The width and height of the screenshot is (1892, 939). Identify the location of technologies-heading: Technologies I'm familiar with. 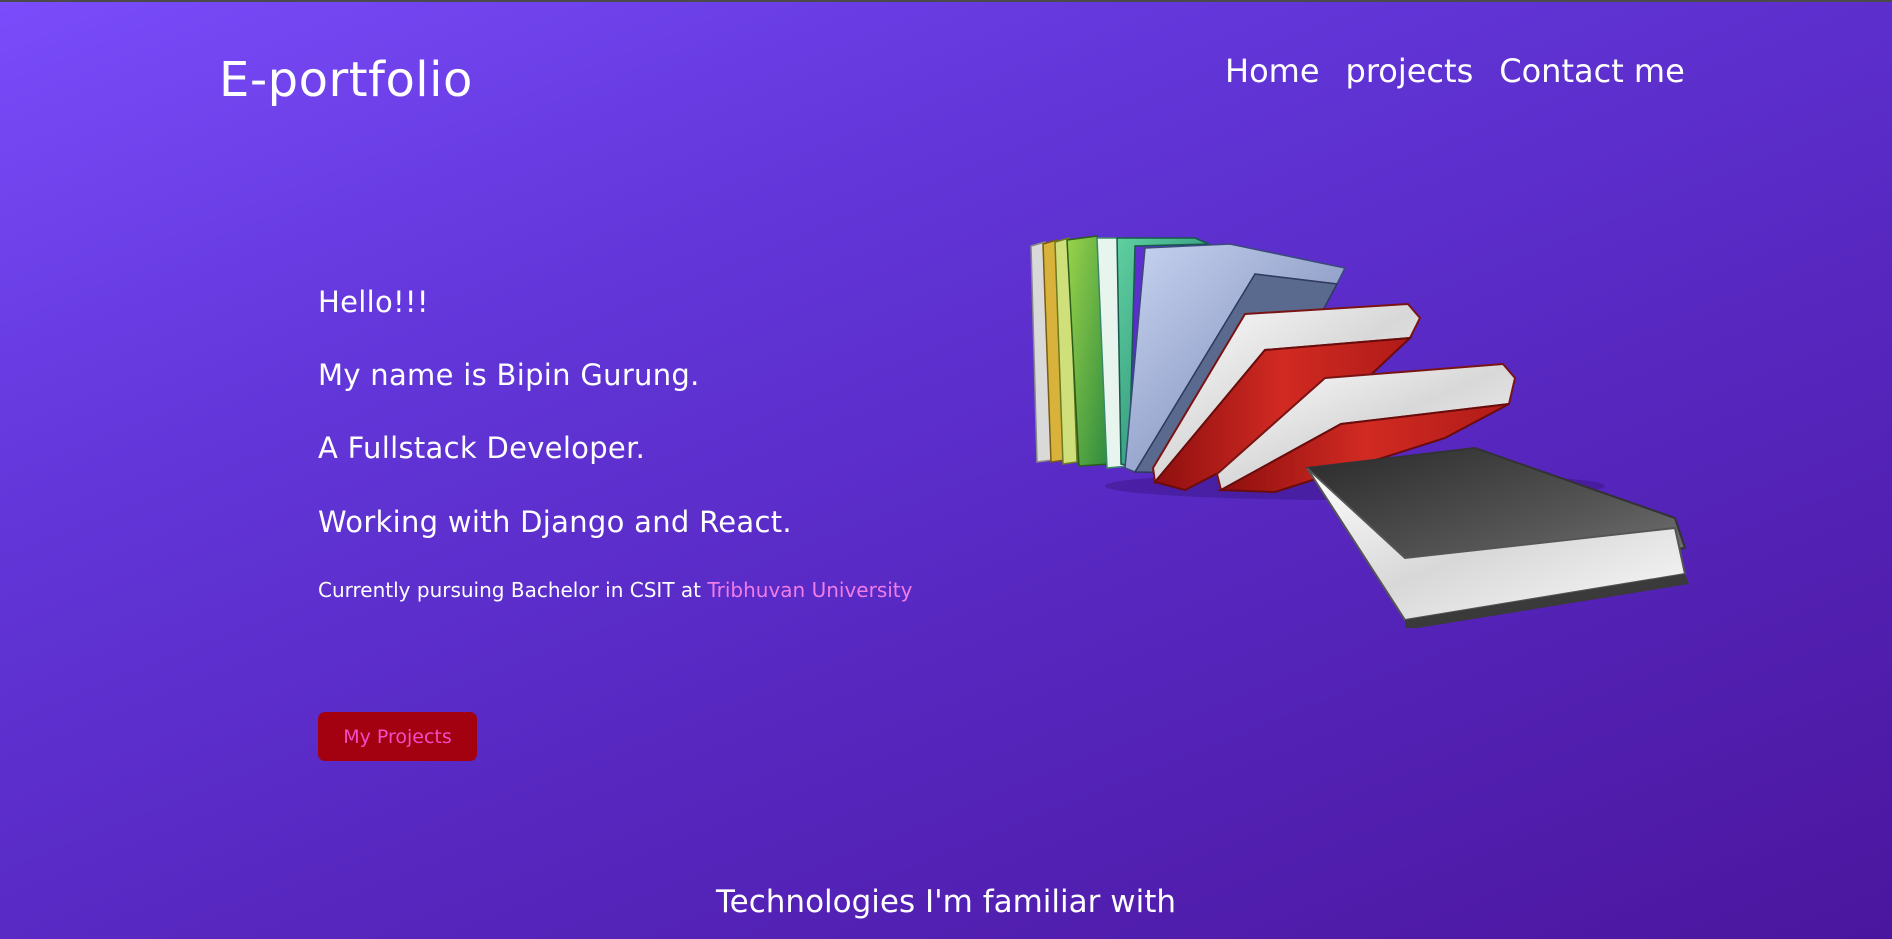
(946, 902).